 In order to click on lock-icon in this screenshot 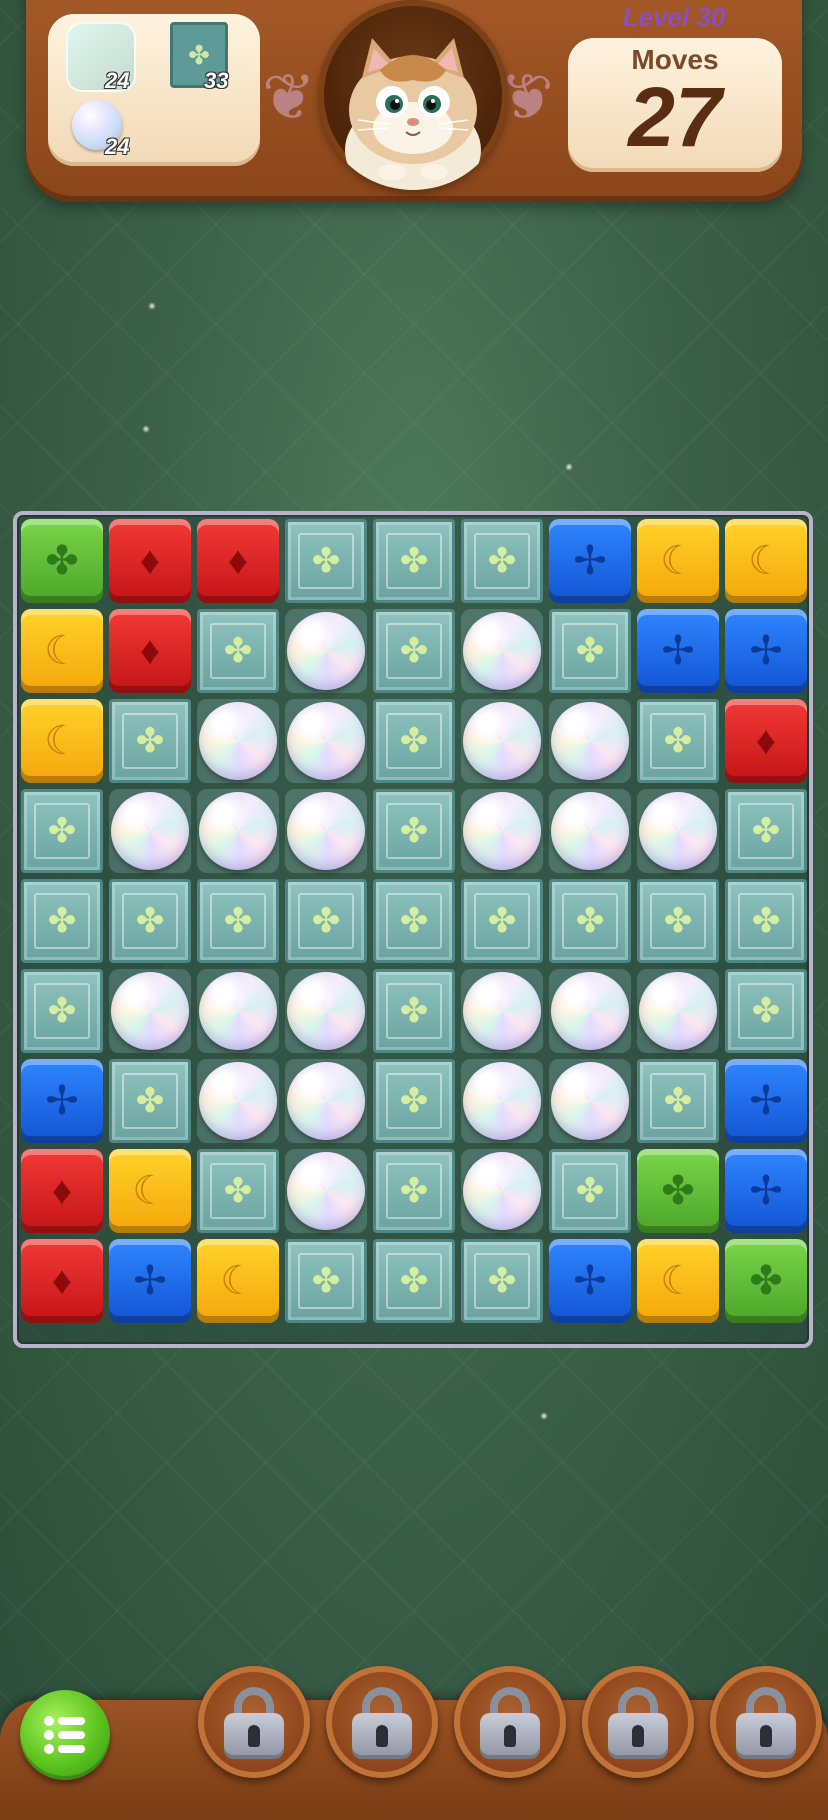, I will do `click(638, 1722)`.